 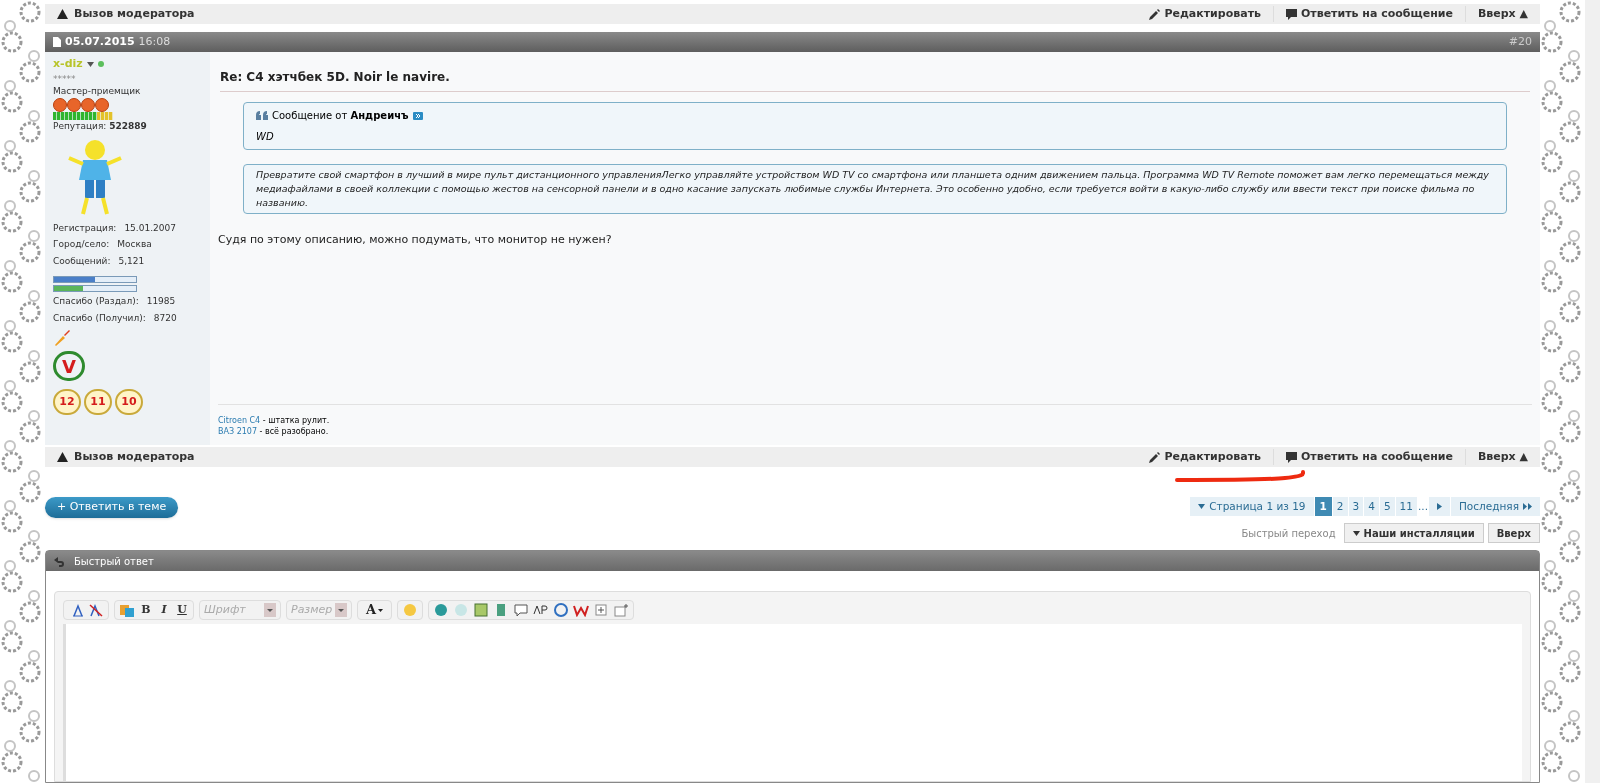 I want to click on page-link: 2, so click(x=1340, y=506).